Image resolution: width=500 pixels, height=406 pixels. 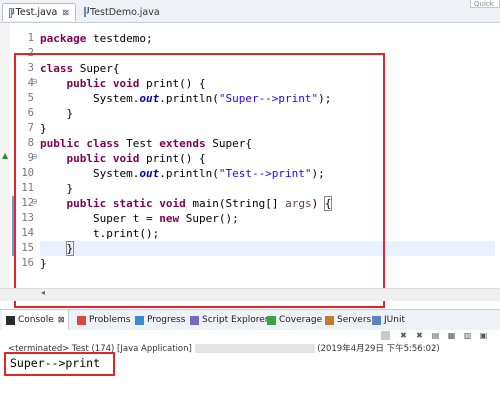 I want to click on progress-icon, so click(x=139, y=320).